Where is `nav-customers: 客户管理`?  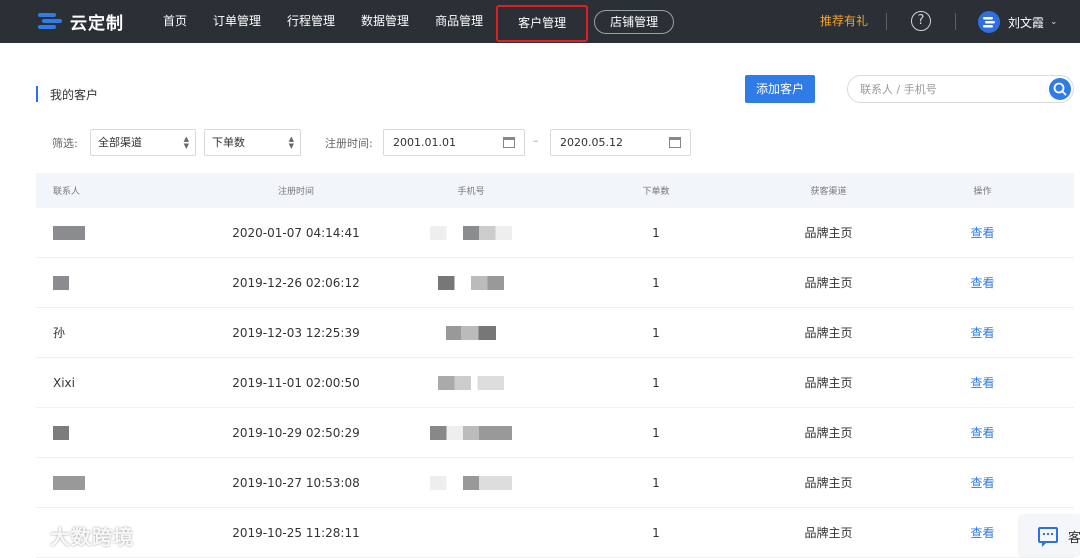 nav-customers: 客户管理 is located at coordinates (542, 23).